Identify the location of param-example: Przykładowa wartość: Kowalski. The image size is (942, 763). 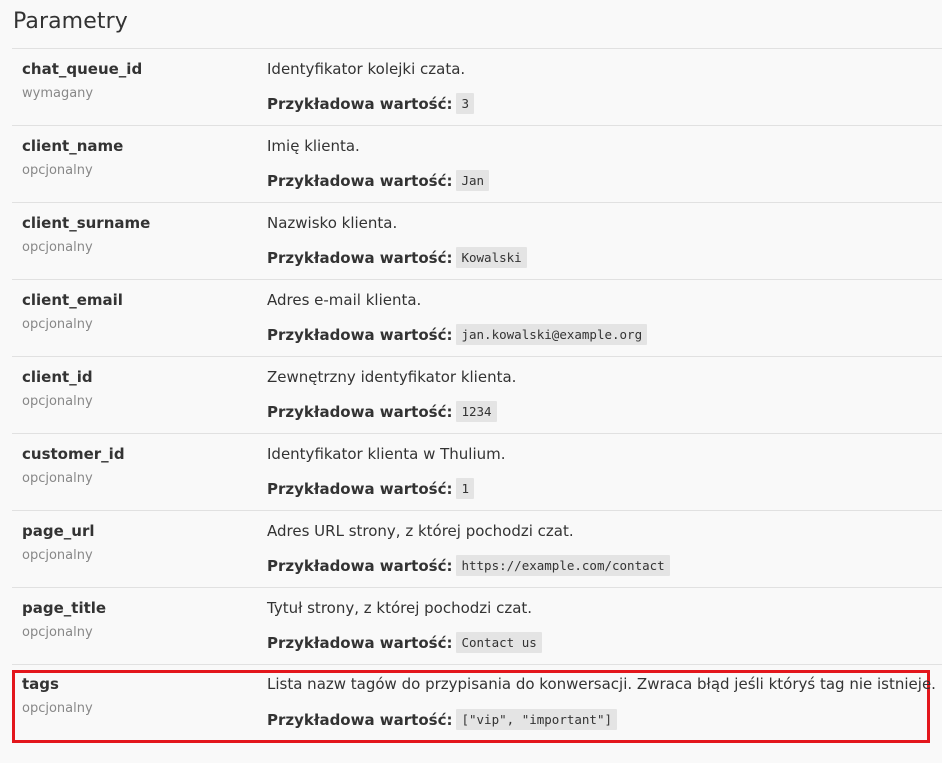
(397, 257).